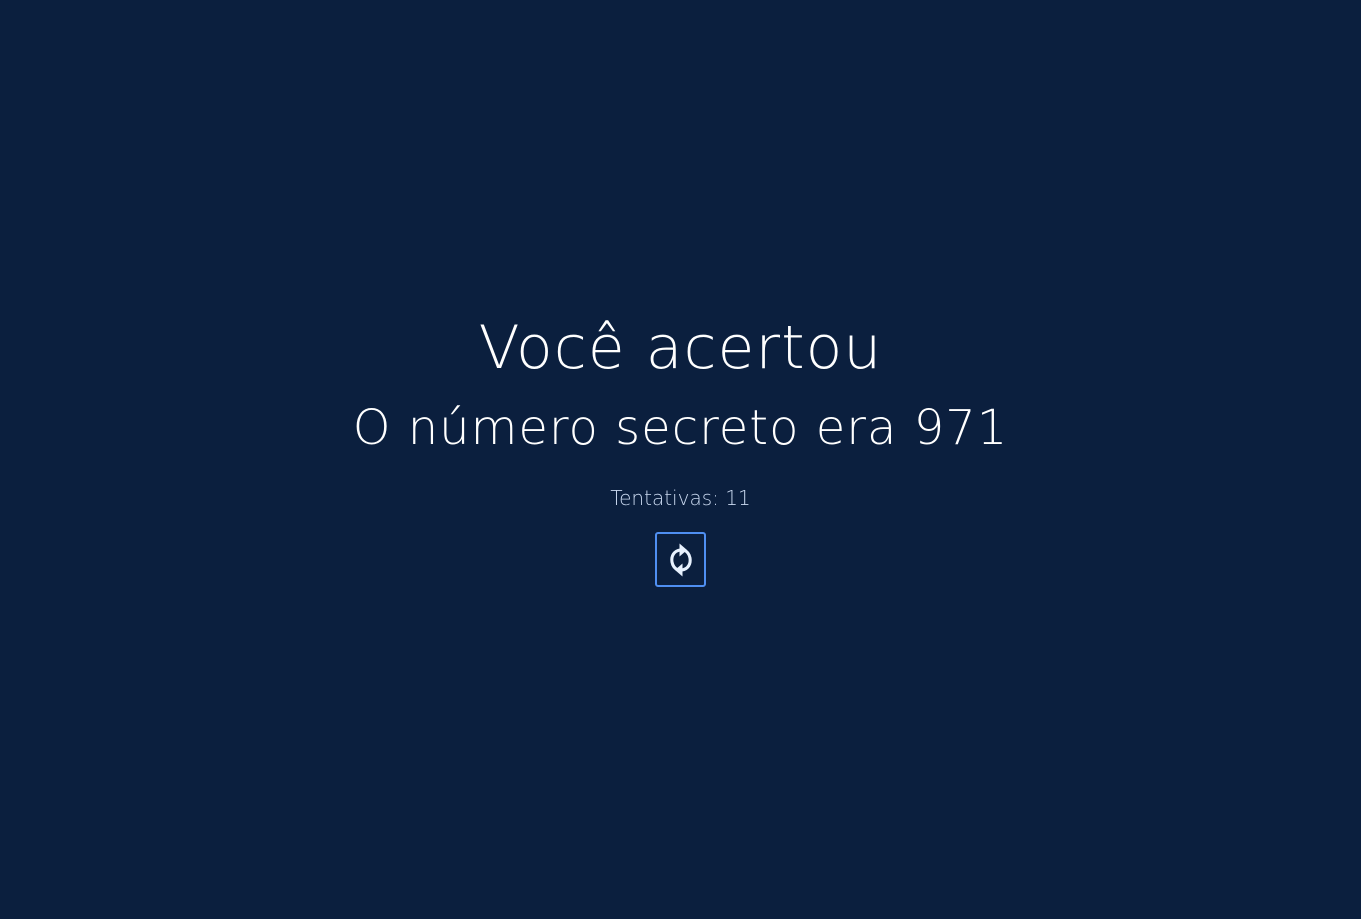 This screenshot has width=1361, height=919. I want to click on attempts-value: 11, so click(738, 498).